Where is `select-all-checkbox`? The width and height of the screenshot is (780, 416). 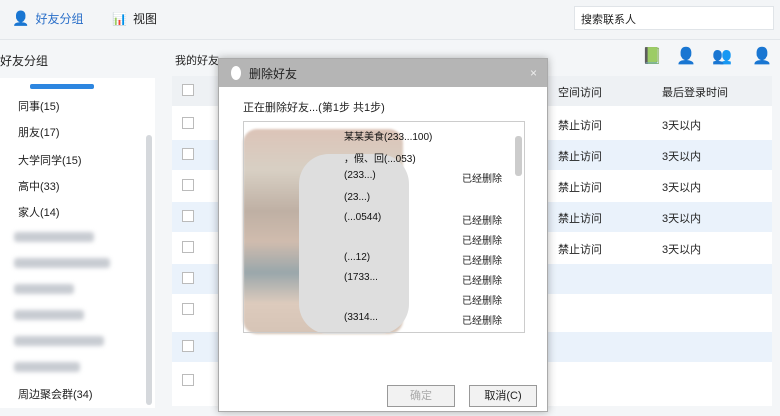
select-all-checkbox is located at coordinates (188, 90).